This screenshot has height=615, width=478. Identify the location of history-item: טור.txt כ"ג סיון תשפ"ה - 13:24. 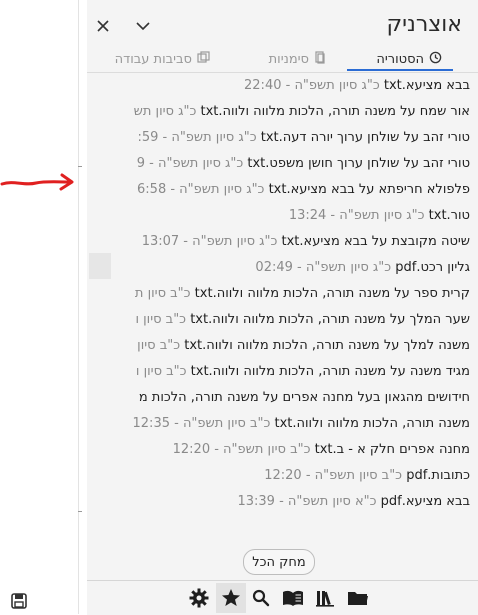
(285, 219).